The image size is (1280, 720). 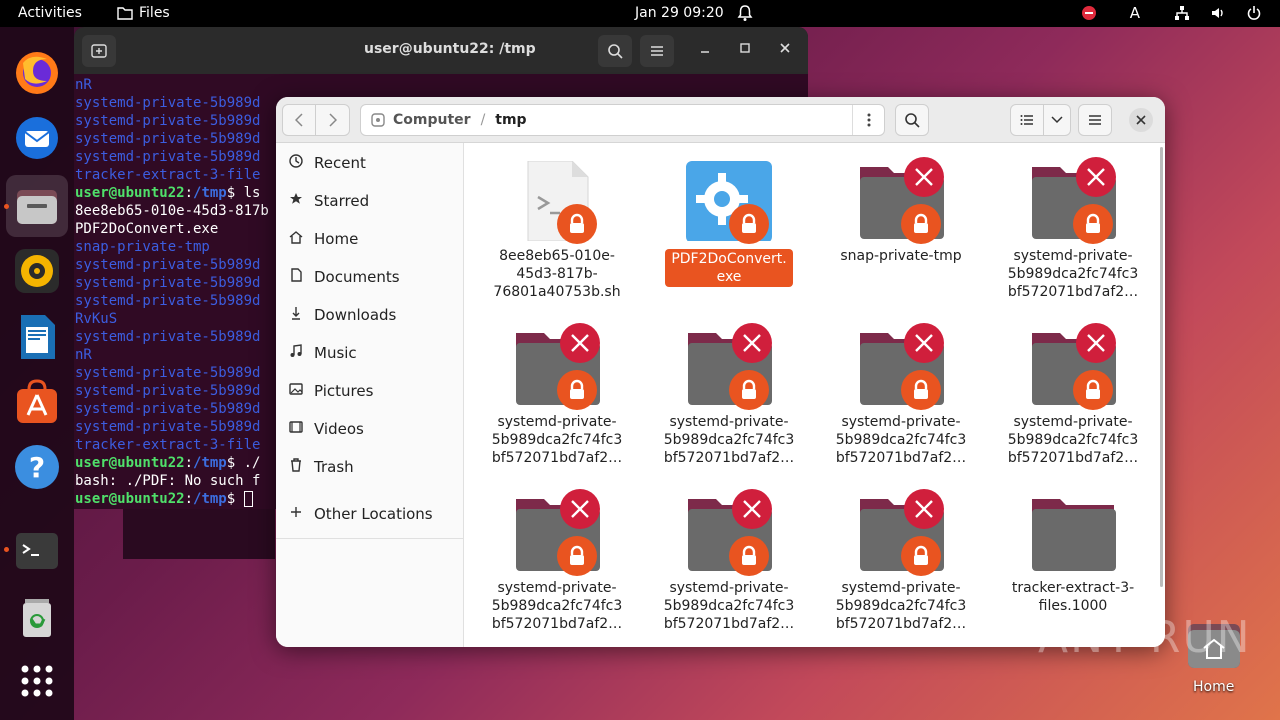 I want to click on thunderbird-icon, so click(x=37, y=137).